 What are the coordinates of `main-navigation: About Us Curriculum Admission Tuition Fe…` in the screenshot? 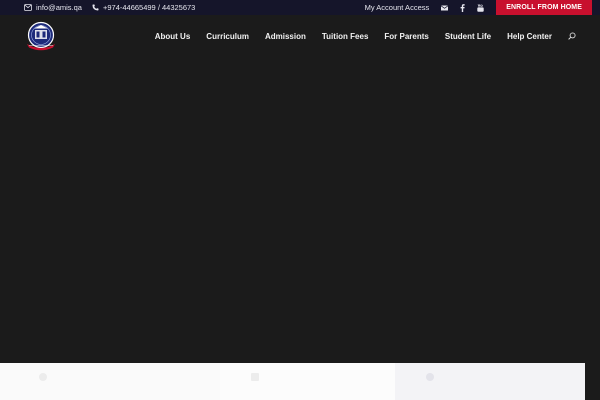 It's located at (365, 36).